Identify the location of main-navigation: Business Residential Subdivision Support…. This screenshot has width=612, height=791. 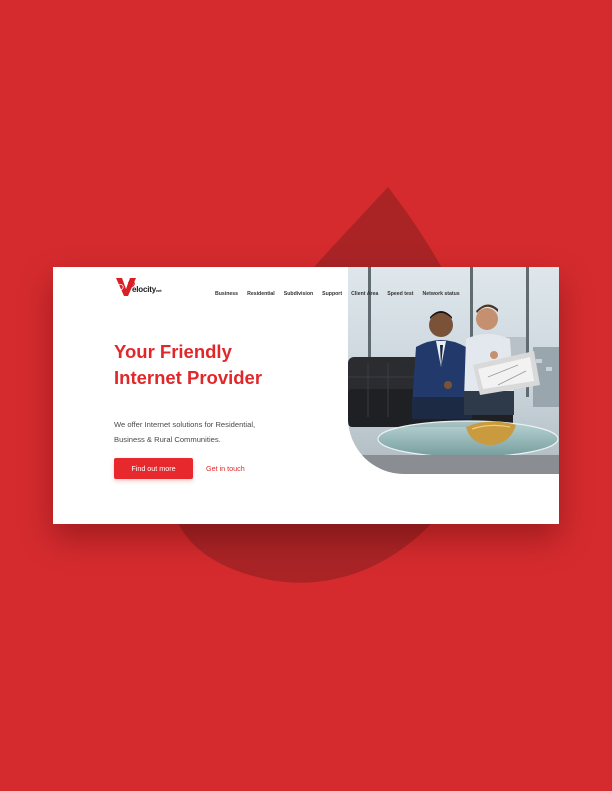
(337, 294).